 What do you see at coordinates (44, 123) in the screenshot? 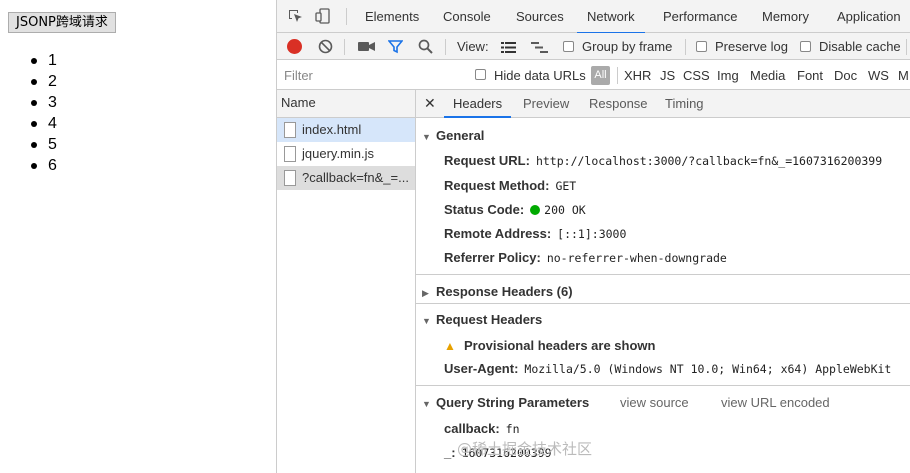
I see `list-item: 4` at bounding box center [44, 123].